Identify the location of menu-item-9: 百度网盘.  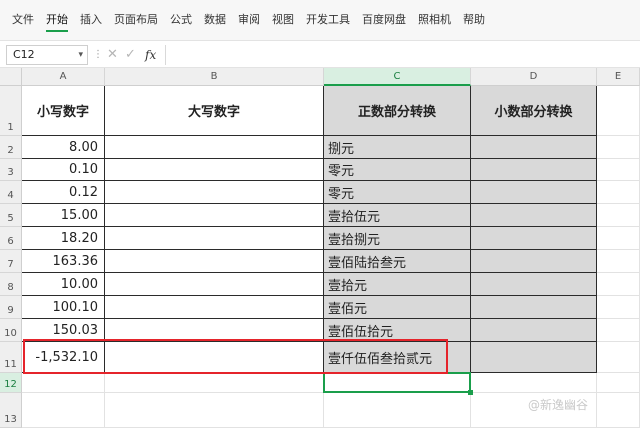
(384, 20).